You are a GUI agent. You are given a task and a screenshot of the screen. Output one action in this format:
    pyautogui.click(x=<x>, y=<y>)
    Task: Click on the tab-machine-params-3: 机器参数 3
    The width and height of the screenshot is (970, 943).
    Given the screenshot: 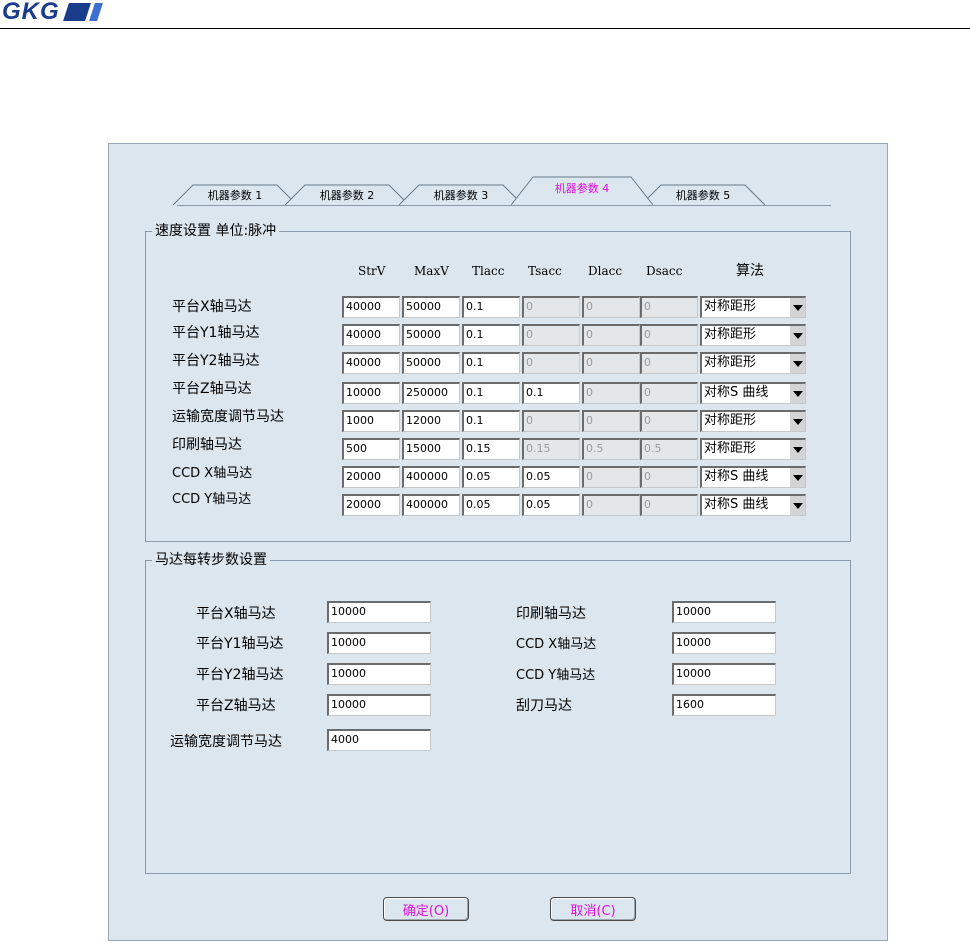 What is the action you would take?
    pyautogui.click(x=461, y=195)
    